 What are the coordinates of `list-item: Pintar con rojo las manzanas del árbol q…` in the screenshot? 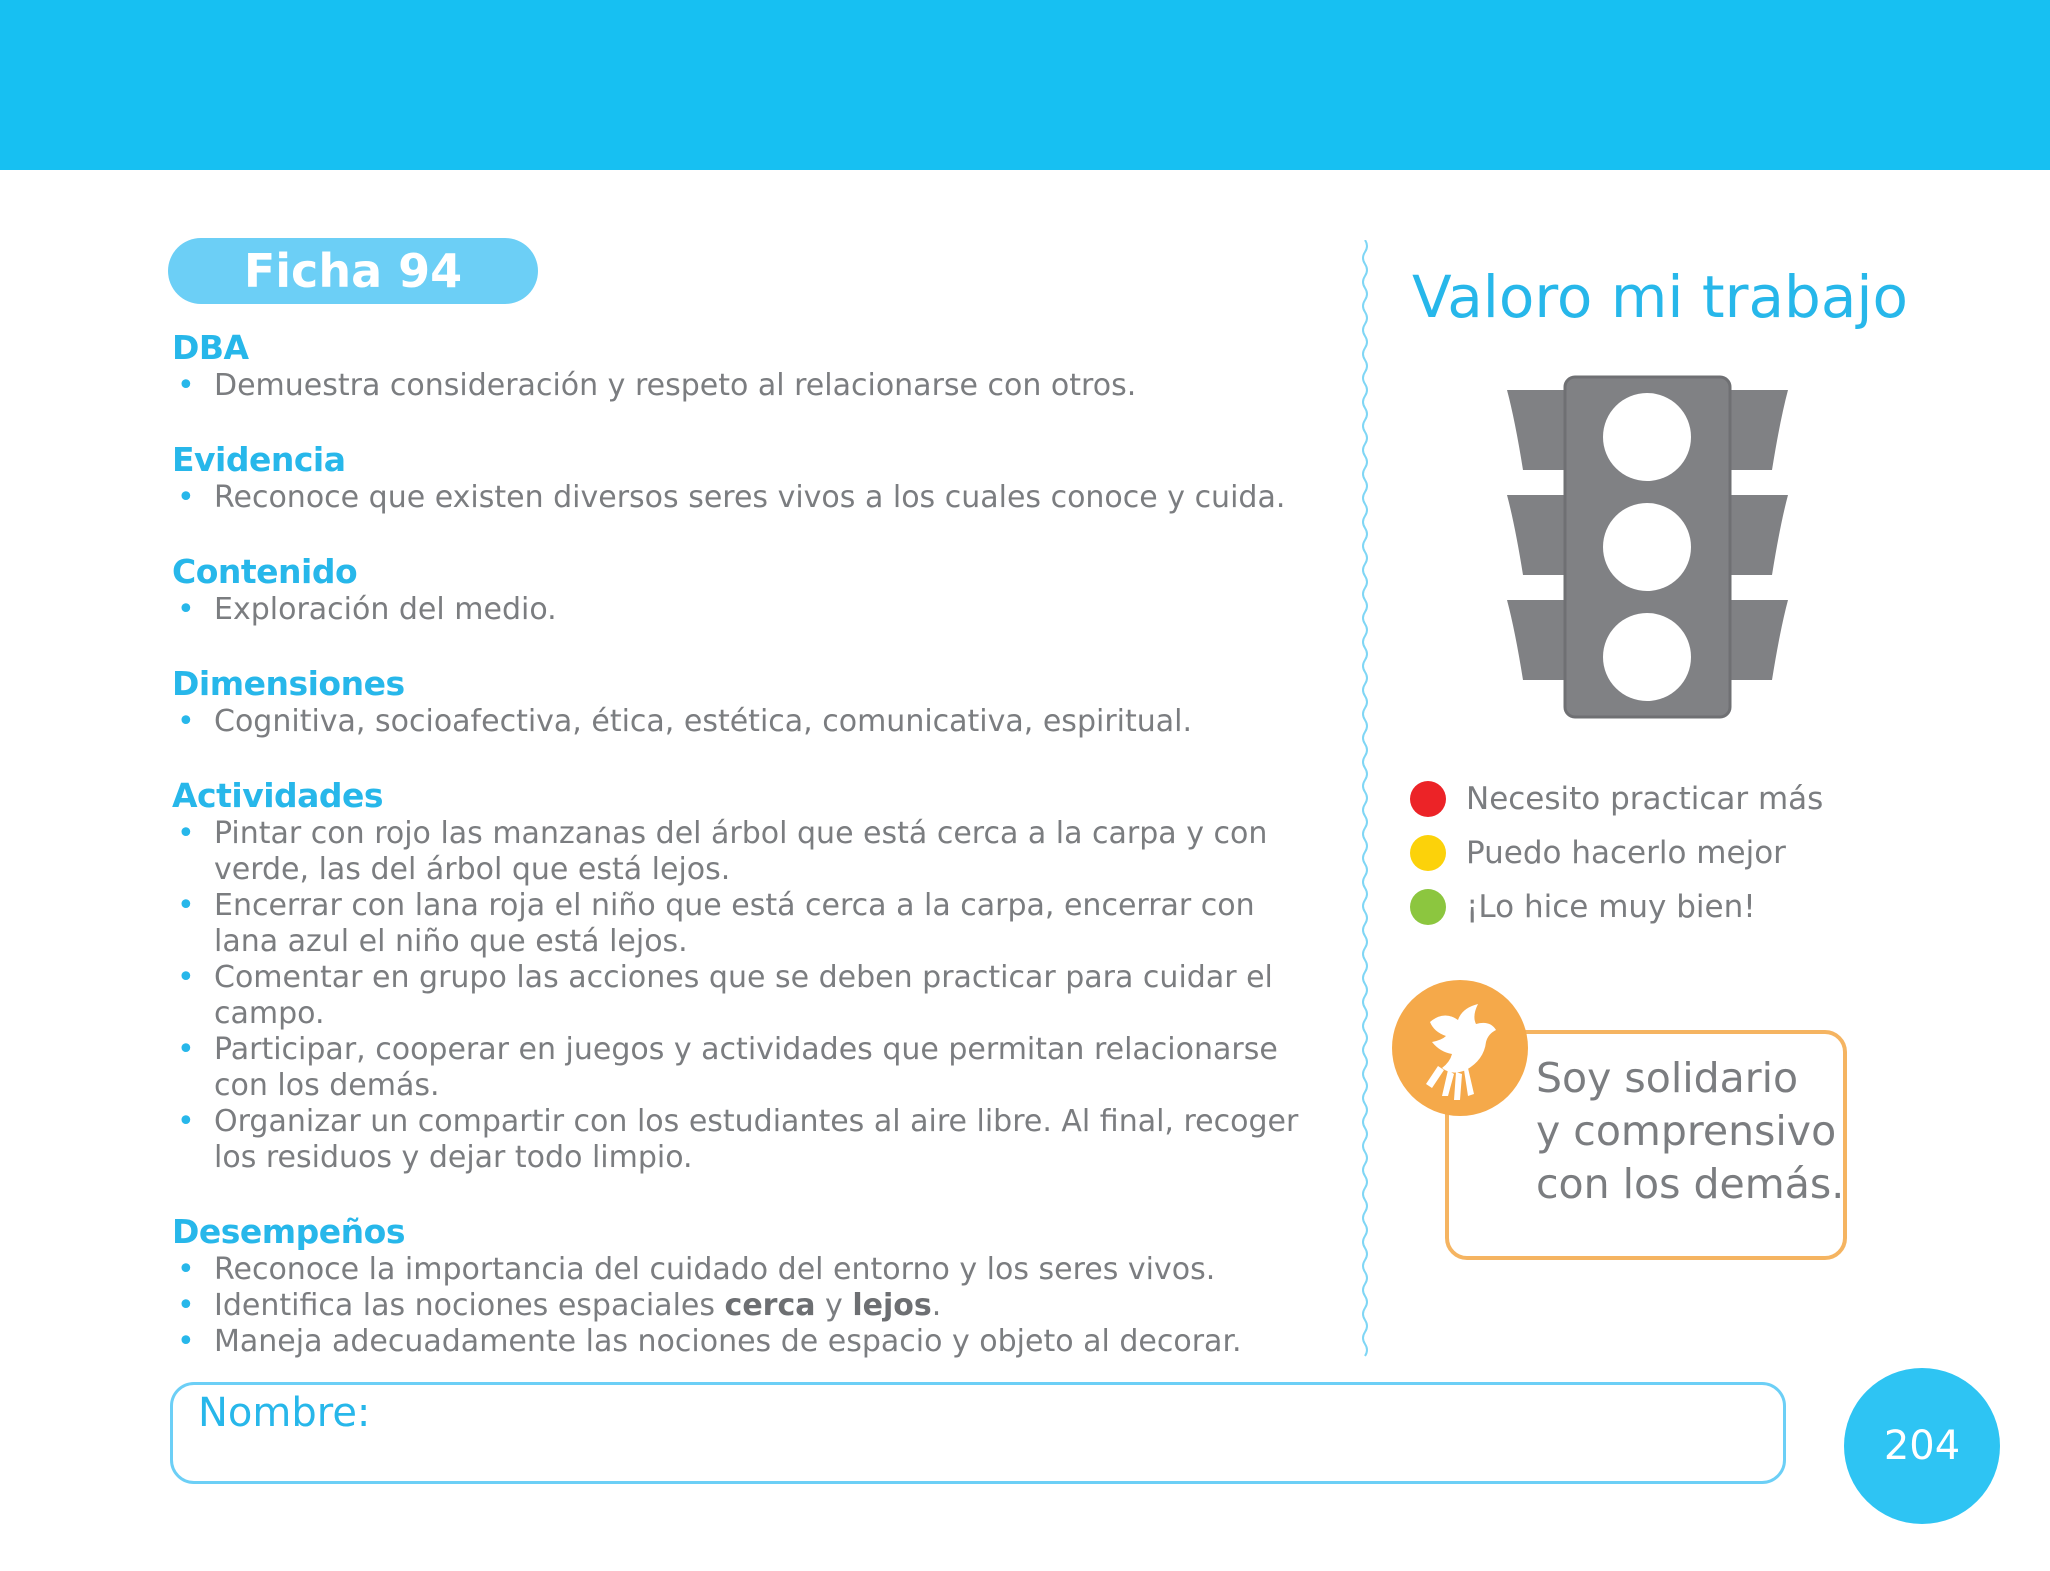 It's located at (747, 852).